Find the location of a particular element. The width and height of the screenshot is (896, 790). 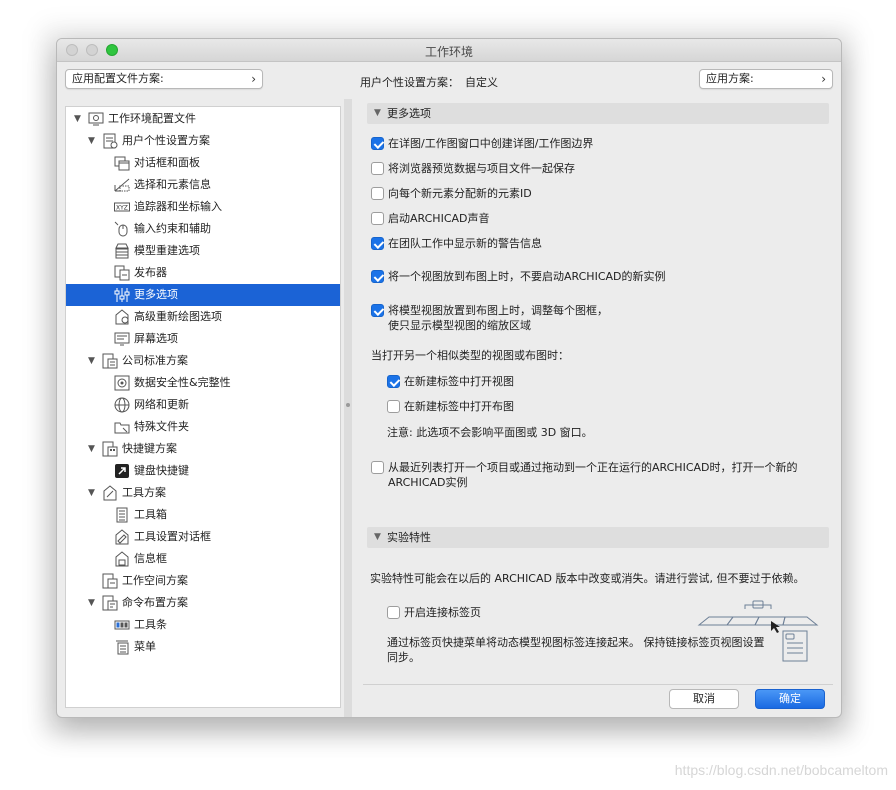

svg-text: XYZ is located at coordinates (122, 208).